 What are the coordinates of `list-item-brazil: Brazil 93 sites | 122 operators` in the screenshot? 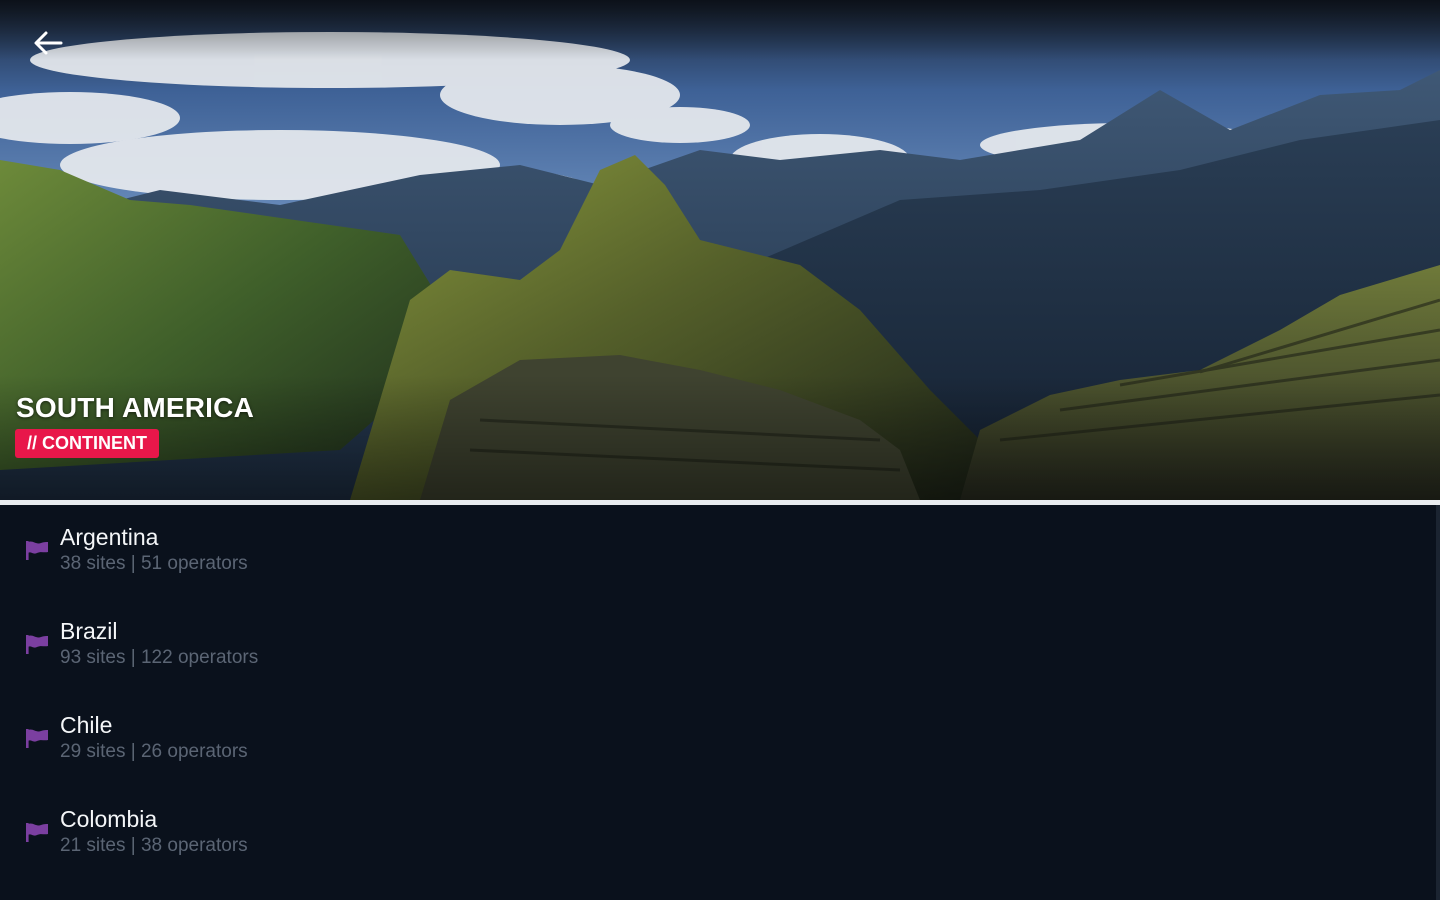 It's located at (718, 646).